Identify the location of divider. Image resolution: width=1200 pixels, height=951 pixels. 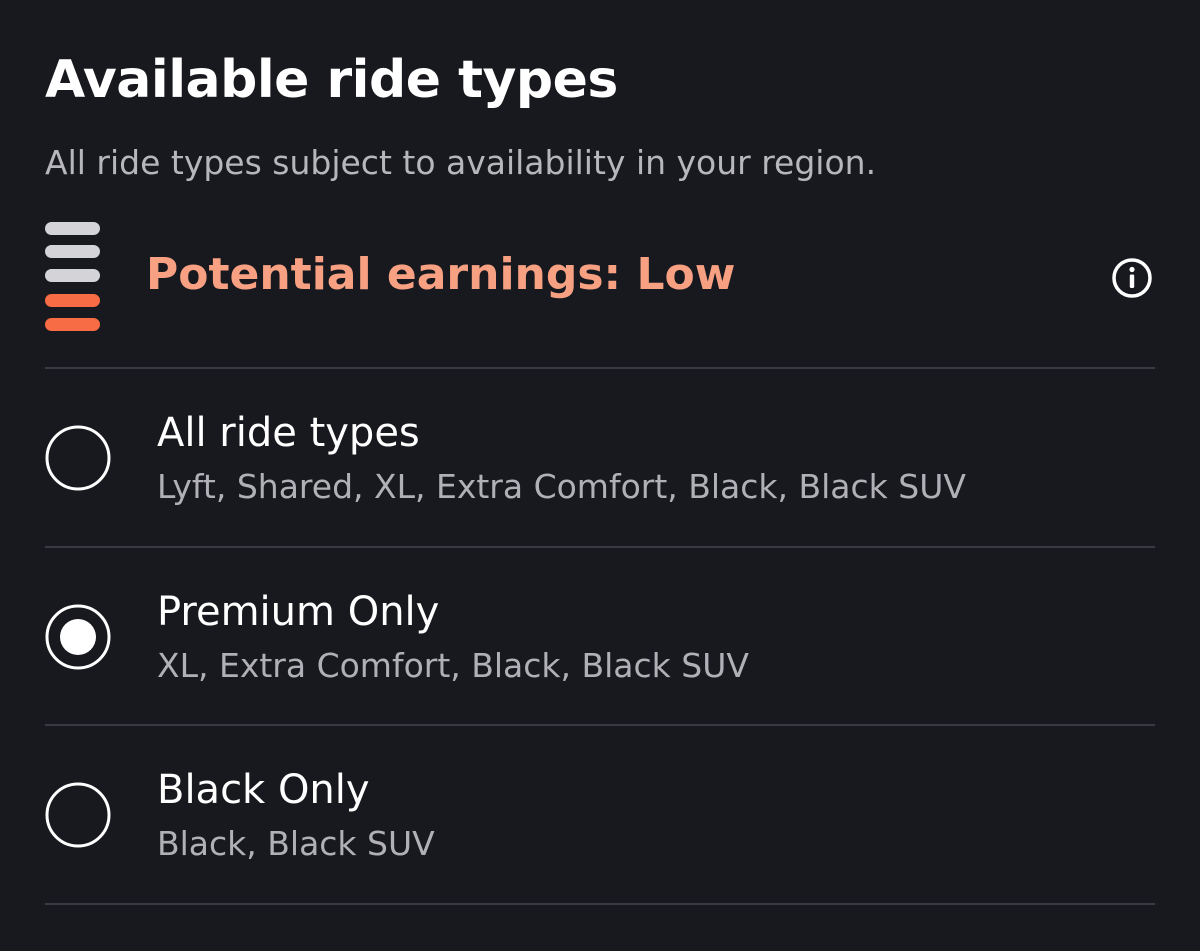
(600, 904).